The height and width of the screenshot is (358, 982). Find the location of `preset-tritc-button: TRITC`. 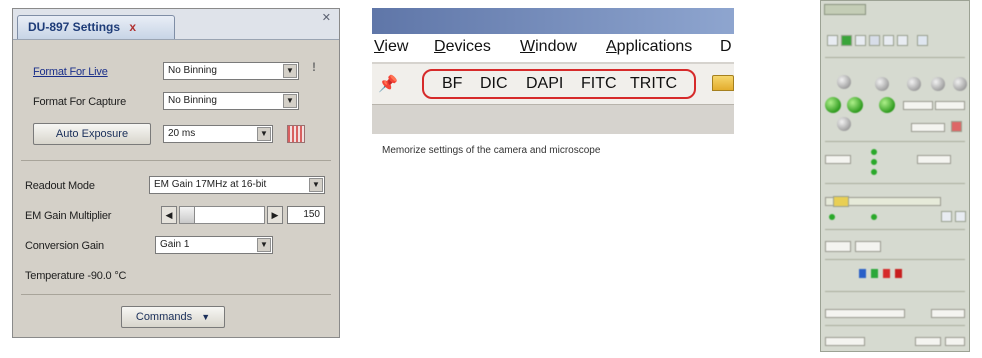

preset-tritc-button: TRITC is located at coordinates (653, 84).